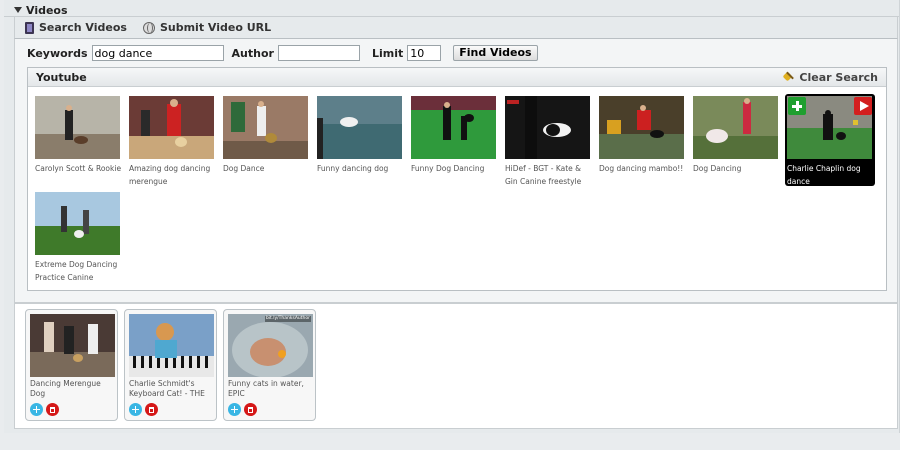 This screenshot has height=450, width=900. Describe the element at coordinates (456, 28) in the screenshot. I see `toolbar: Search Videos Submit Video URL` at that location.